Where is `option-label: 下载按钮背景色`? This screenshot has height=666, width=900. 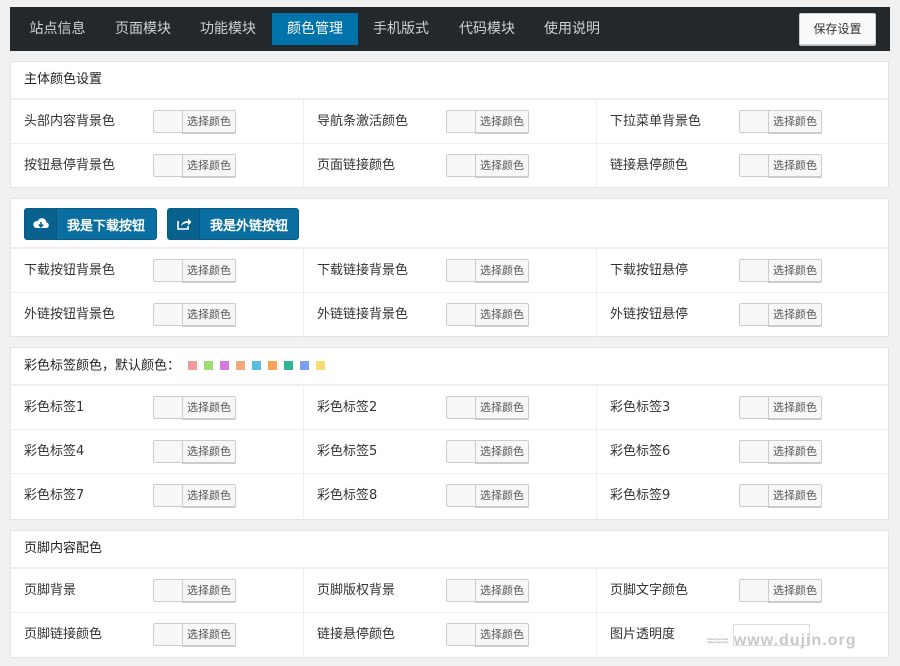
option-label: 下载按钮背景色 is located at coordinates (70, 270).